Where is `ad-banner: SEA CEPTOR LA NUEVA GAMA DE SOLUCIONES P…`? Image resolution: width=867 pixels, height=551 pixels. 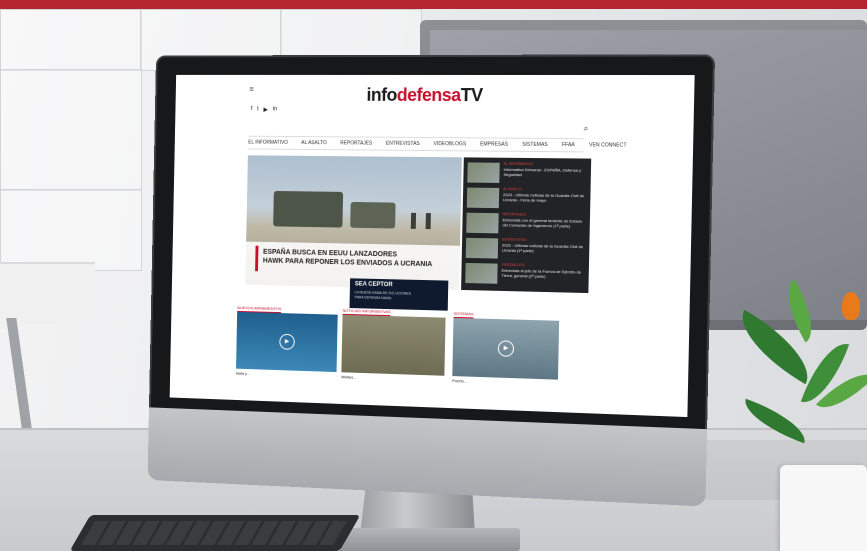
ad-banner: SEA CEPTOR LA NUEVA GAMA DE SOLUCIONES P… is located at coordinates (399, 294).